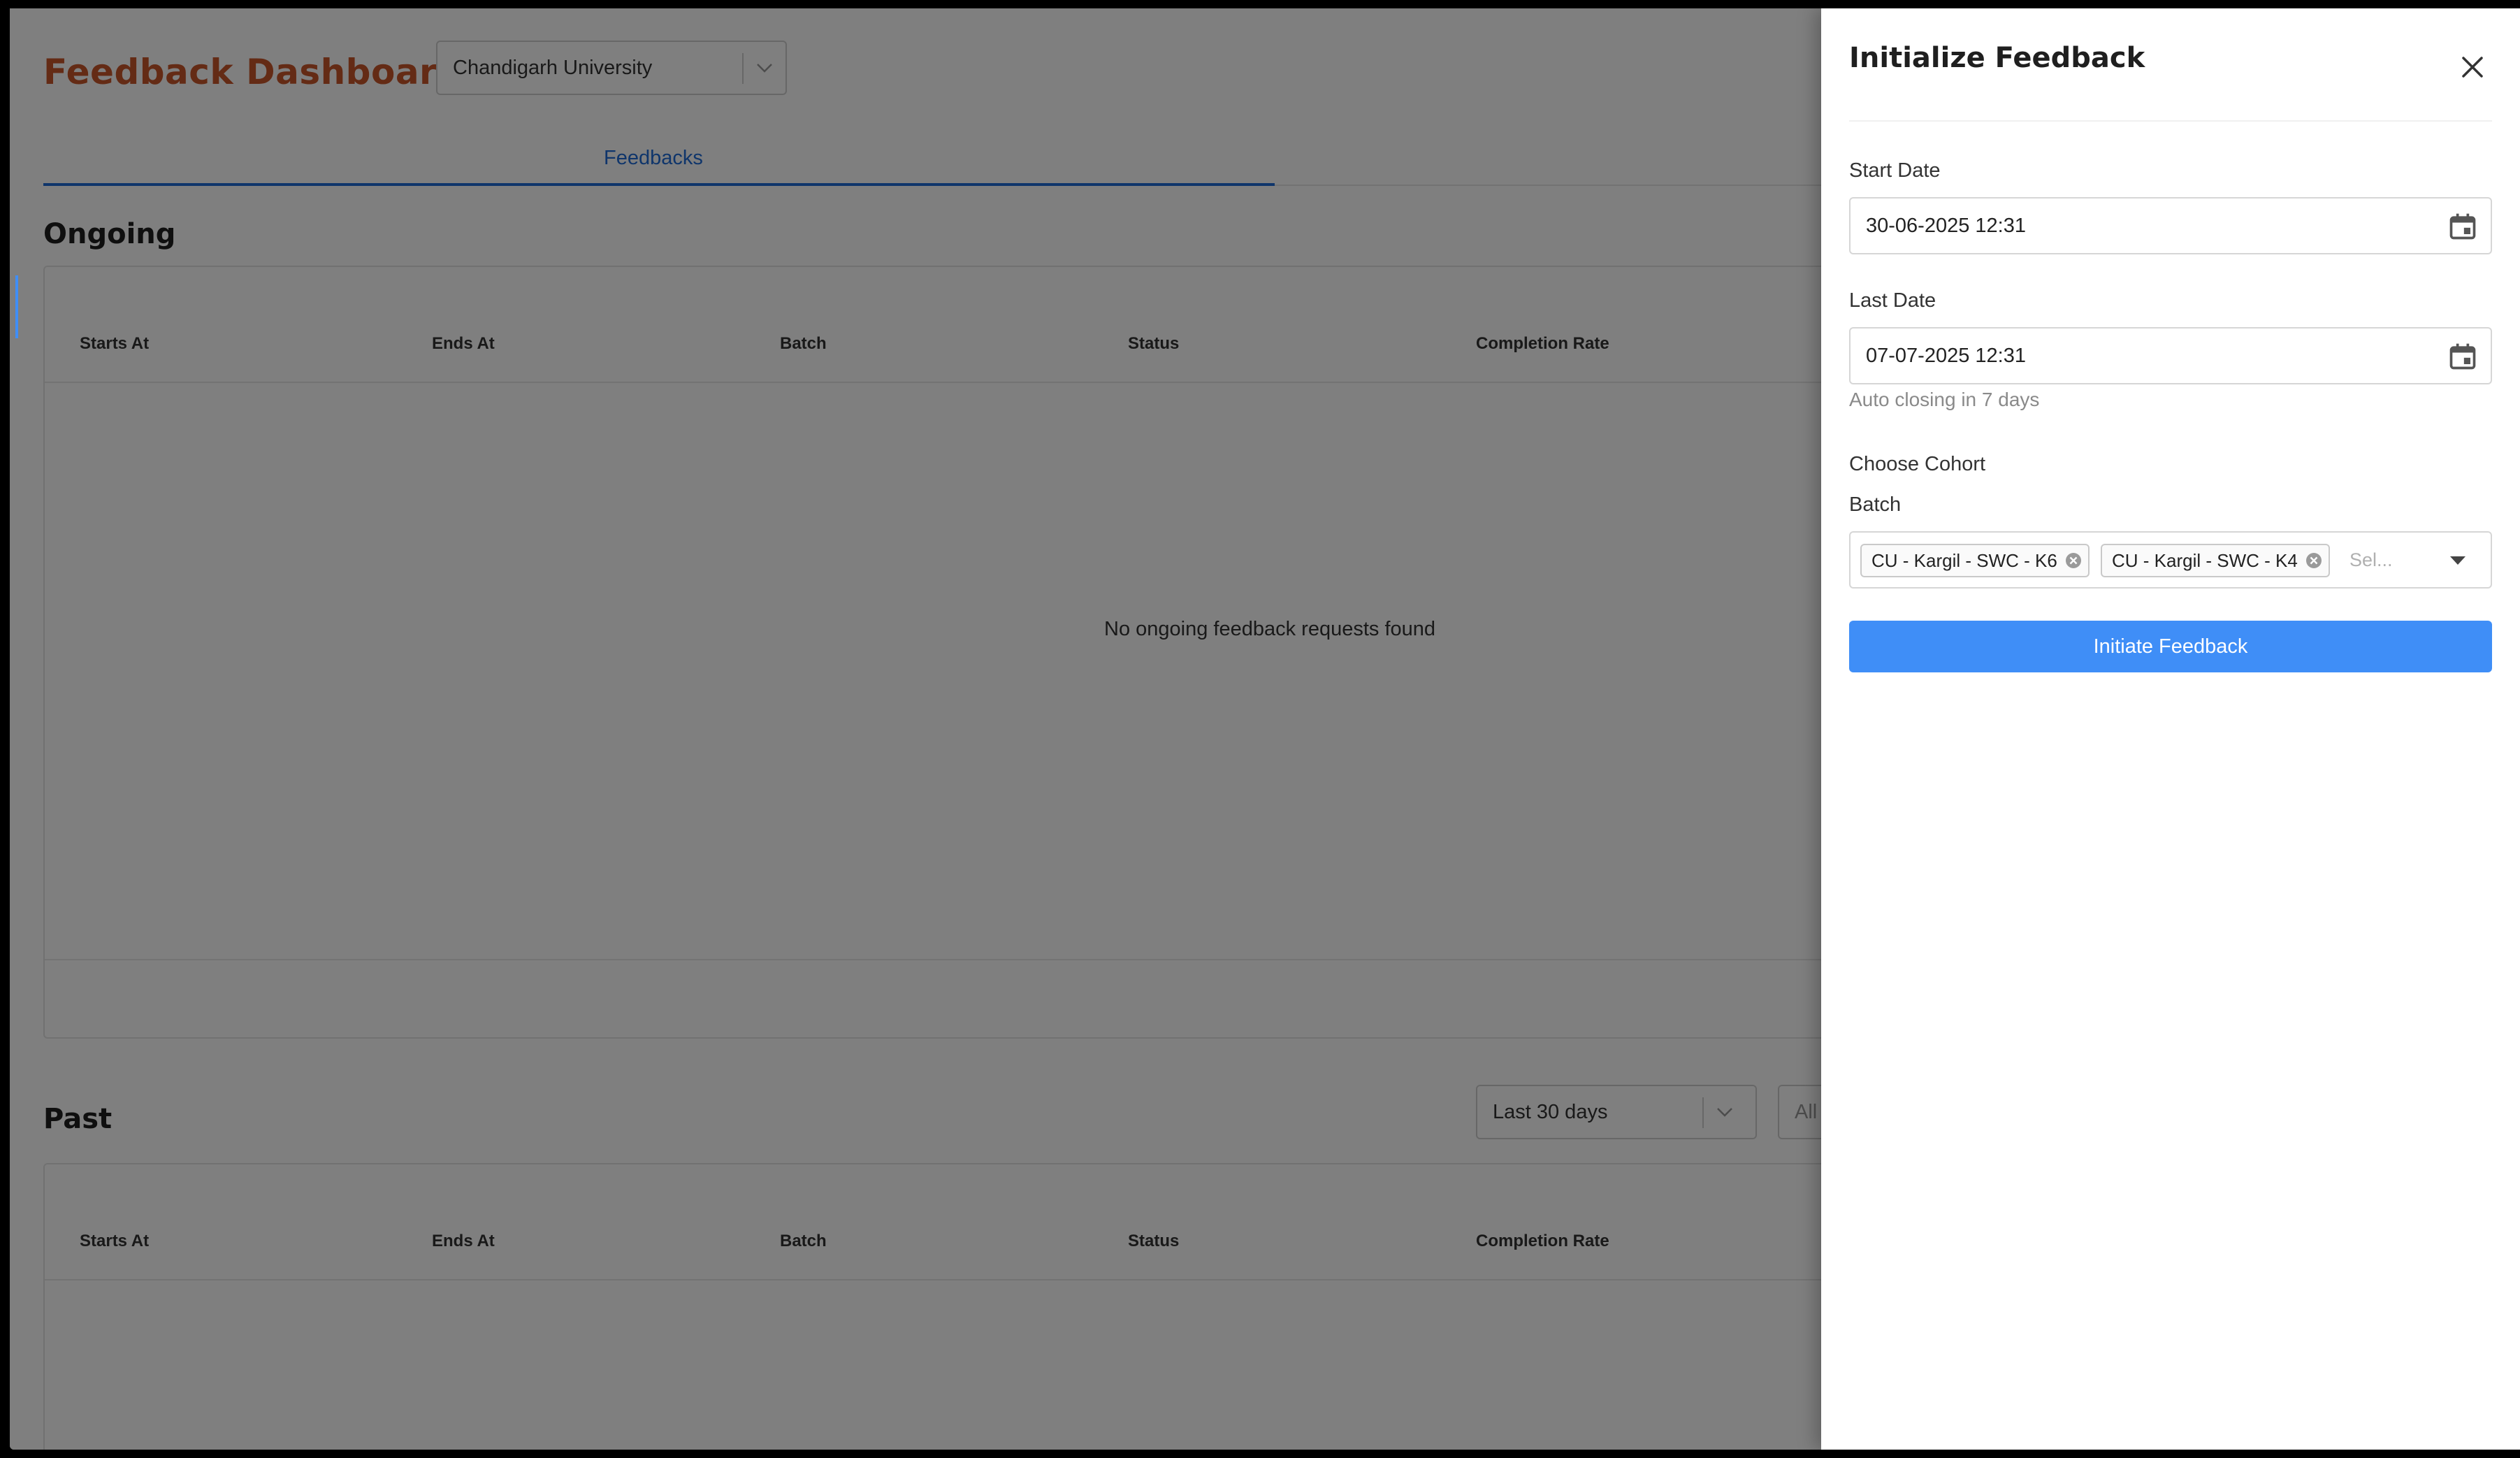 The width and height of the screenshot is (2520, 1458). I want to click on batch-chip-label: CU - Kargil - SWC - K4, so click(2205, 560).